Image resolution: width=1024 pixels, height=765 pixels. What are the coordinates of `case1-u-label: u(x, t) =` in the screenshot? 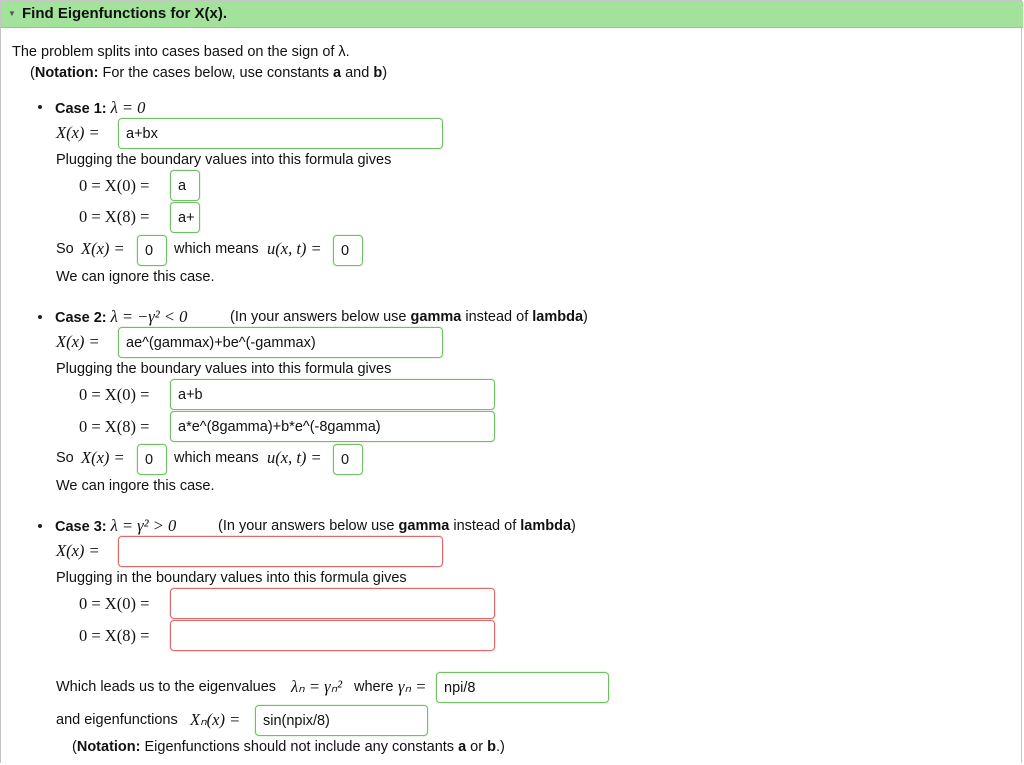 It's located at (294, 248).